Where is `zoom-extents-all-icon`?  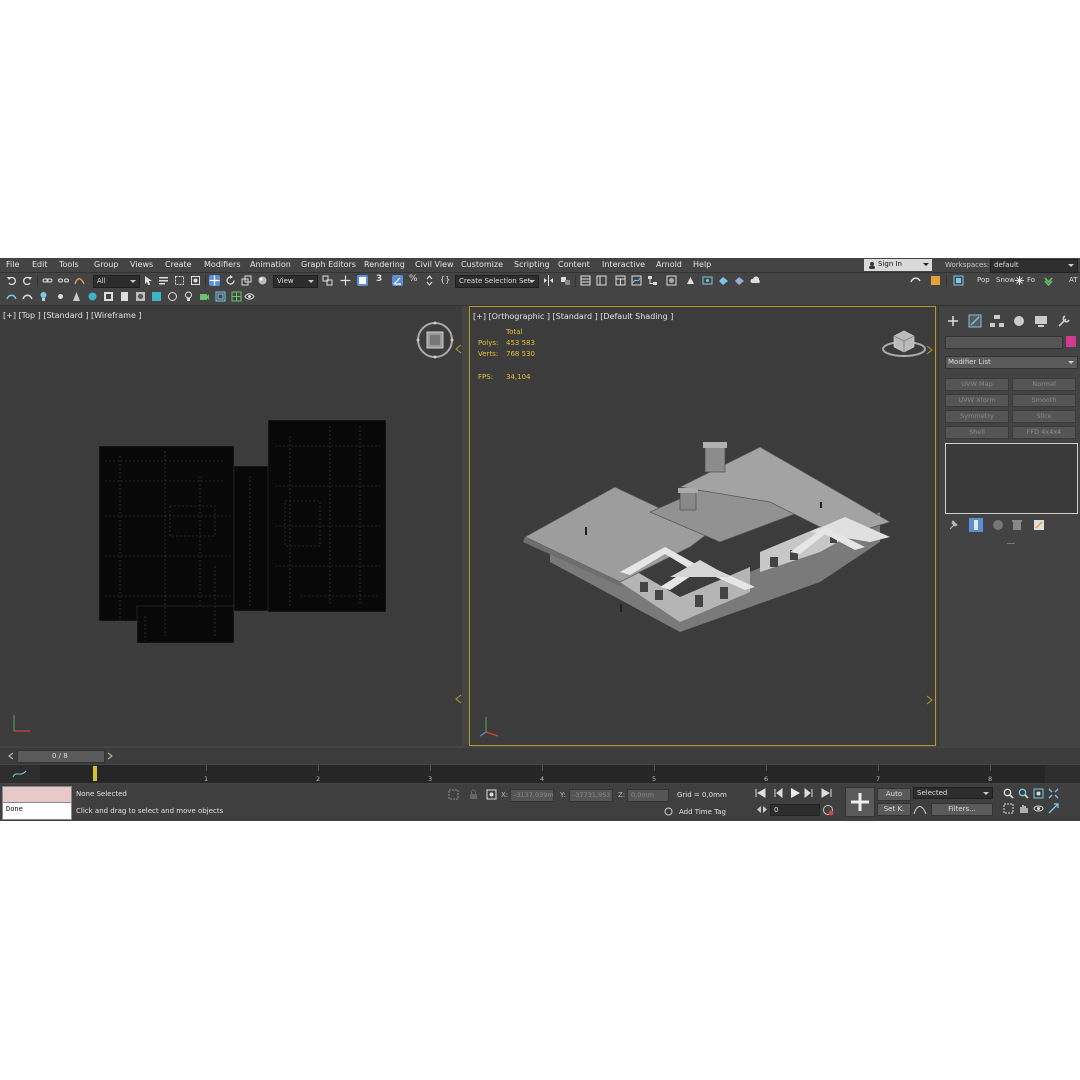 zoom-extents-all-icon is located at coordinates (1053, 793).